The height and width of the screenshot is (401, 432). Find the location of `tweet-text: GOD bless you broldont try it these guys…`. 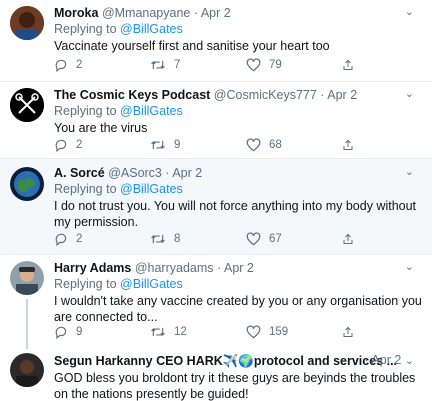

tweet-text: GOD bless you broldont try it these guys… is located at coordinates (235, 386).